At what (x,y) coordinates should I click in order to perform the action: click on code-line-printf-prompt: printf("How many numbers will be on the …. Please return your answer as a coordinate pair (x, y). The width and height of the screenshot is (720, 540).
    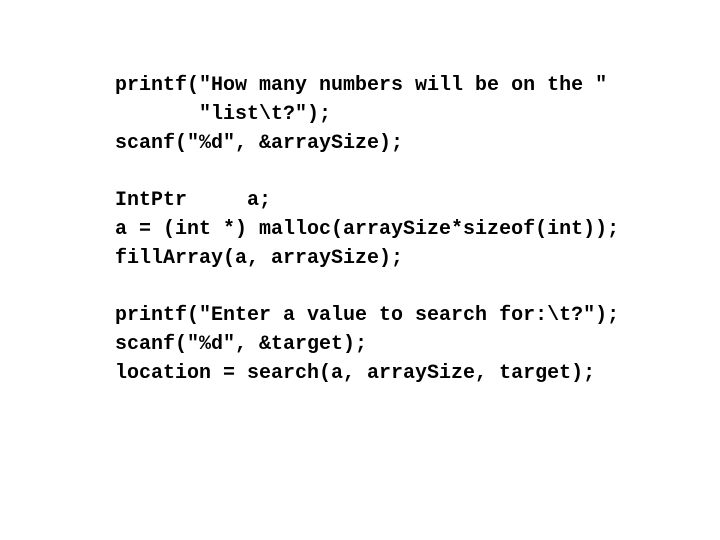
    Looking at the image, I should click on (361, 85).